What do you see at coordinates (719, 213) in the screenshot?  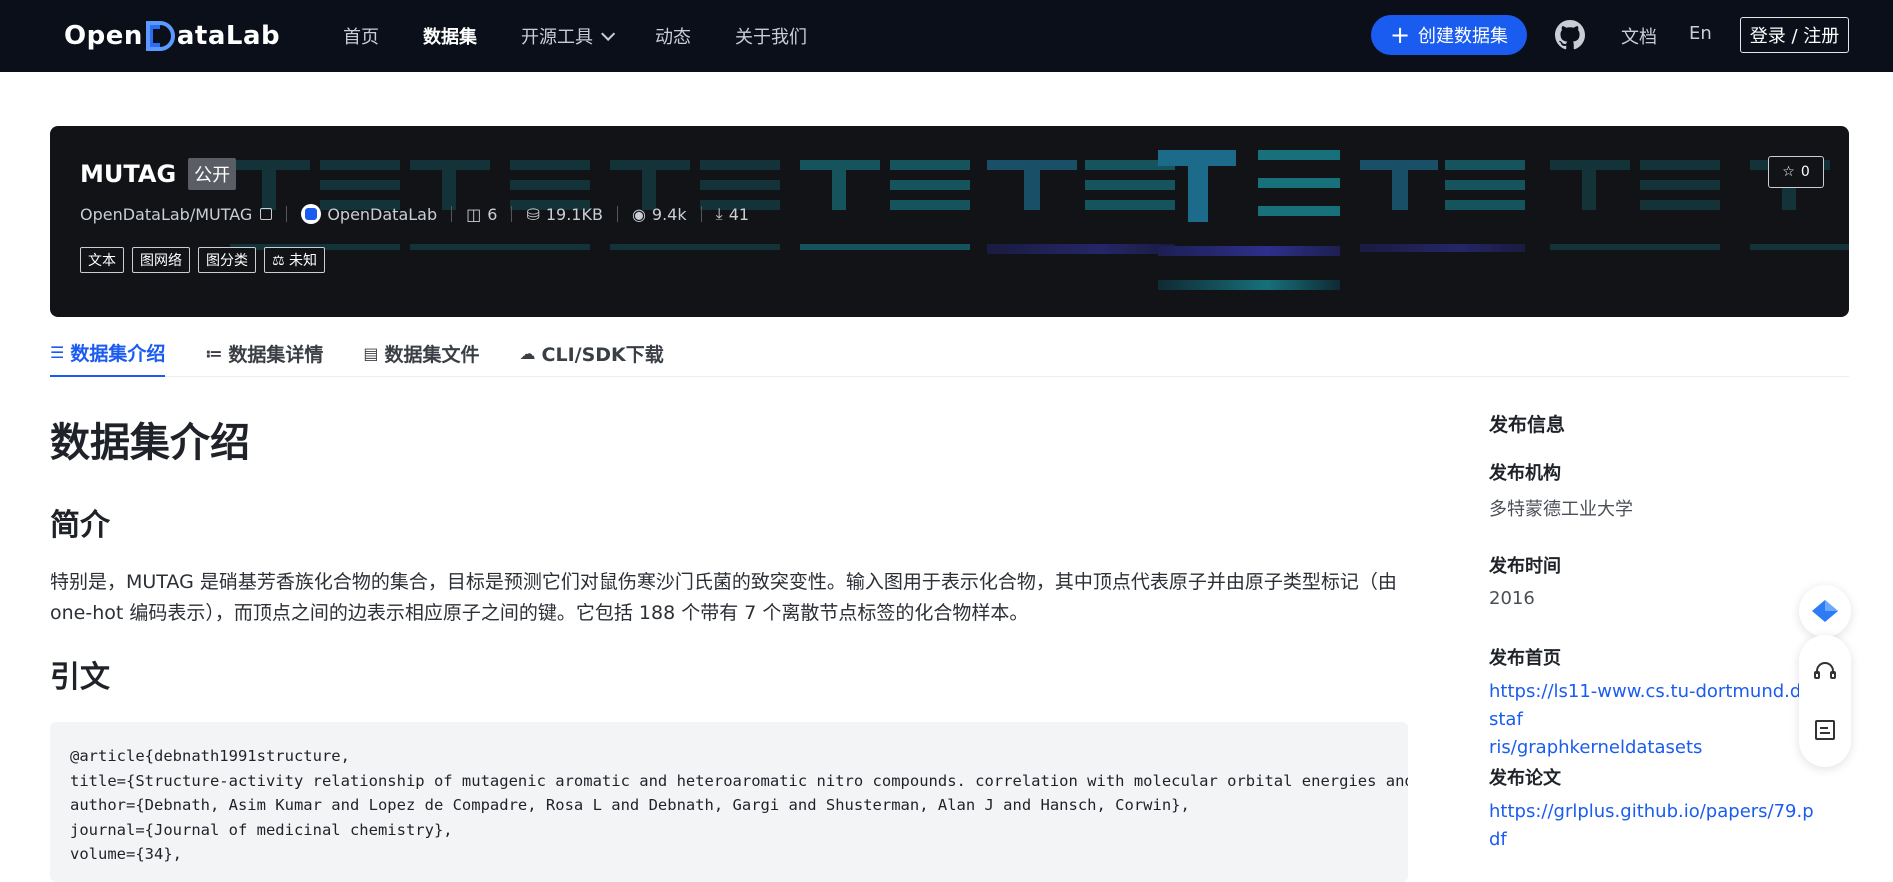 I see `download-icon: ⤓` at bounding box center [719, 213].